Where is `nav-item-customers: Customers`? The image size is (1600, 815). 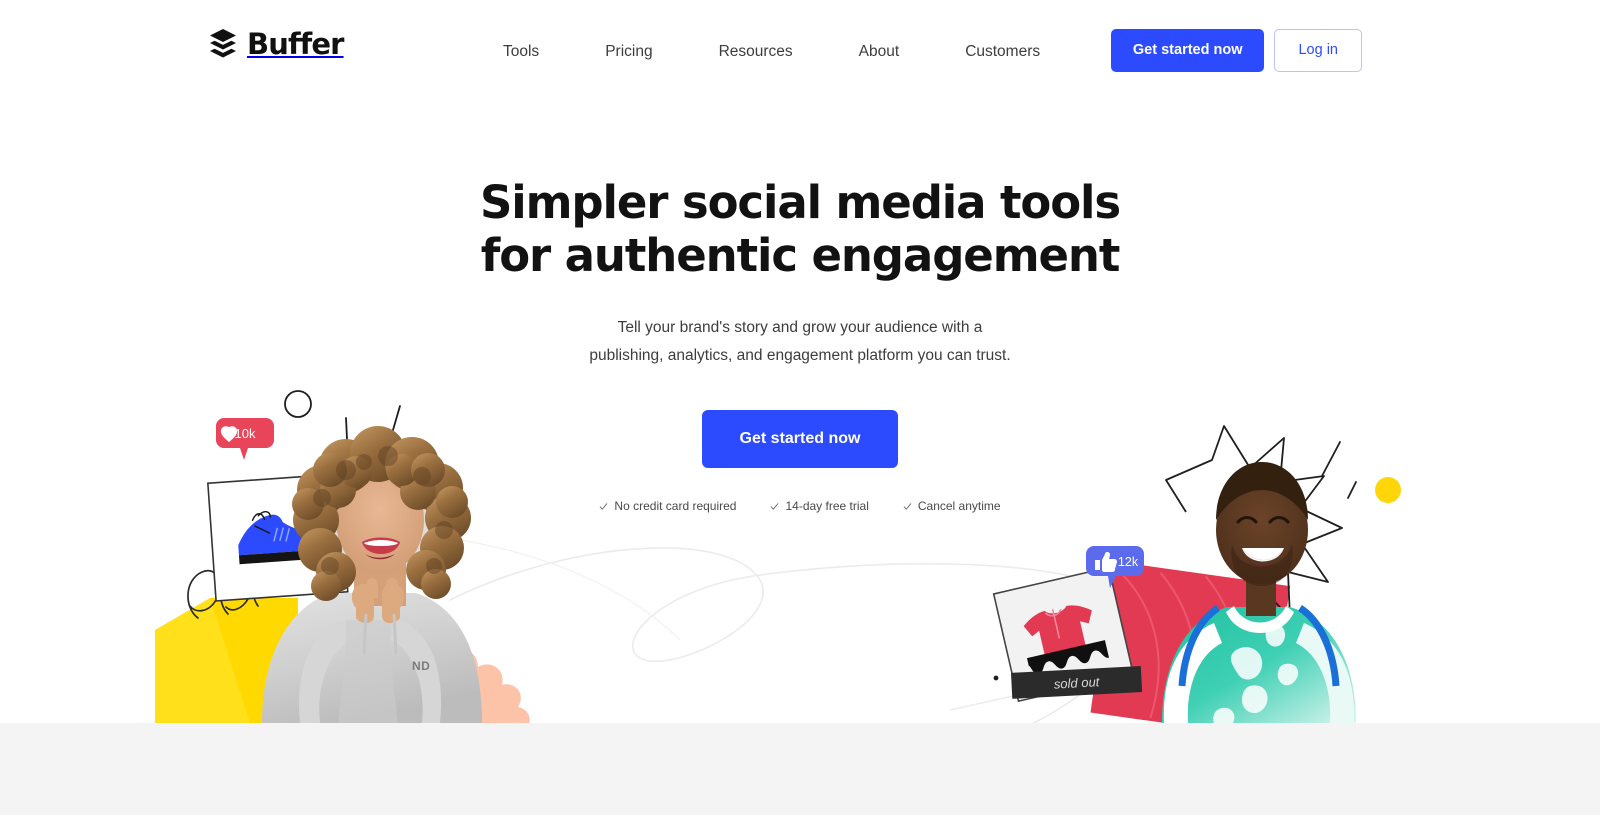
nav-item-customers: Customers is located at coordinates (1002, 52).